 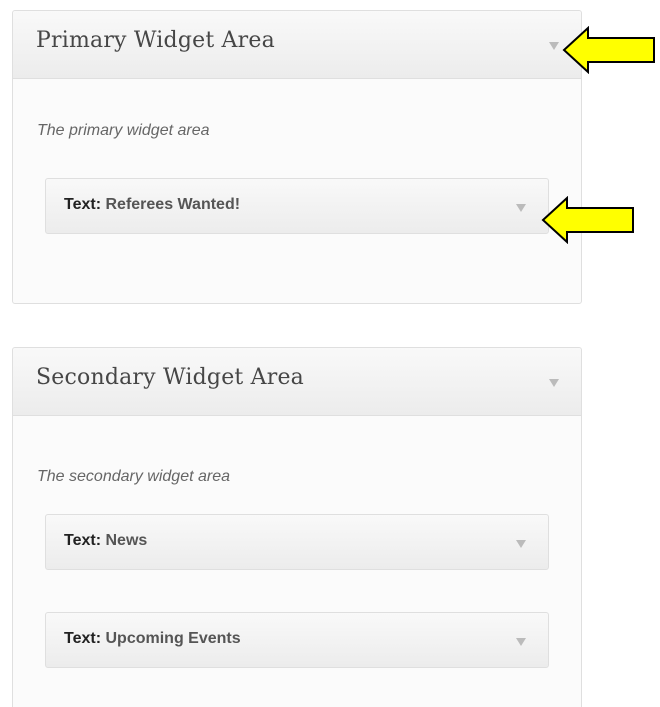 I want to click on widget-title: Text: Upcoming Events, so click(x=152, y=639).